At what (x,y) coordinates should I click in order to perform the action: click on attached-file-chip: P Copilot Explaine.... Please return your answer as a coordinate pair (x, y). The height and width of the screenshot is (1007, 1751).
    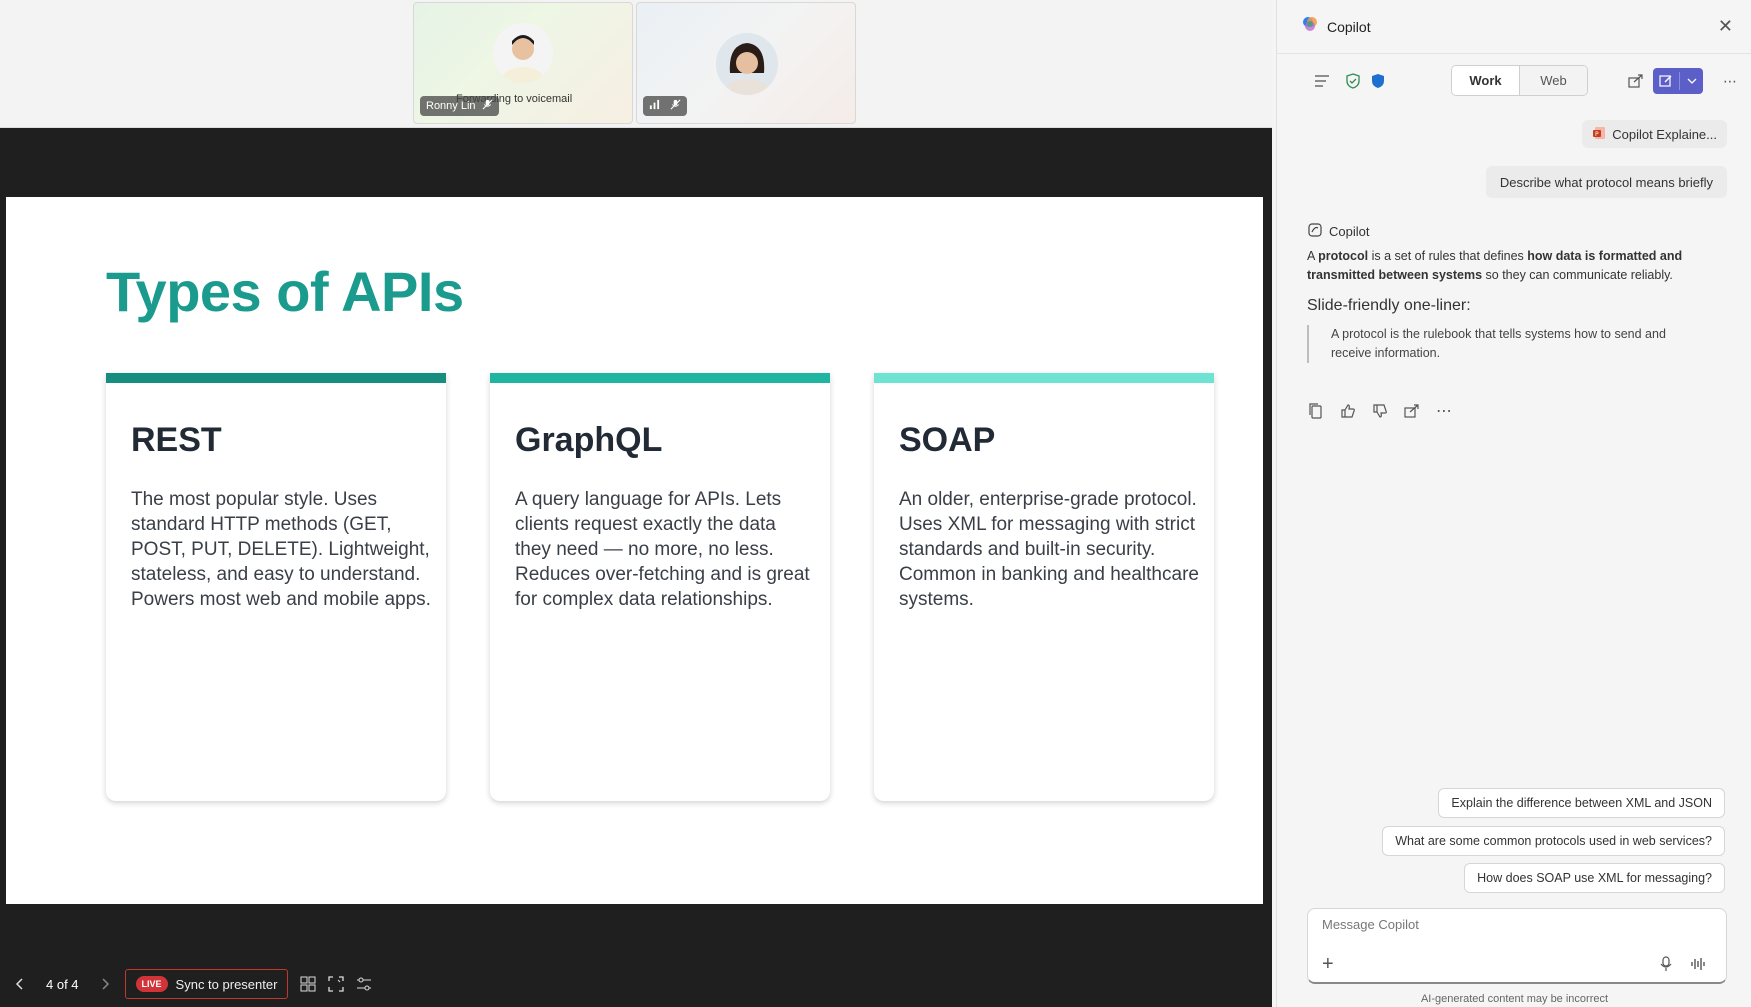
    Looking at the image, I should click on (1654, 134).